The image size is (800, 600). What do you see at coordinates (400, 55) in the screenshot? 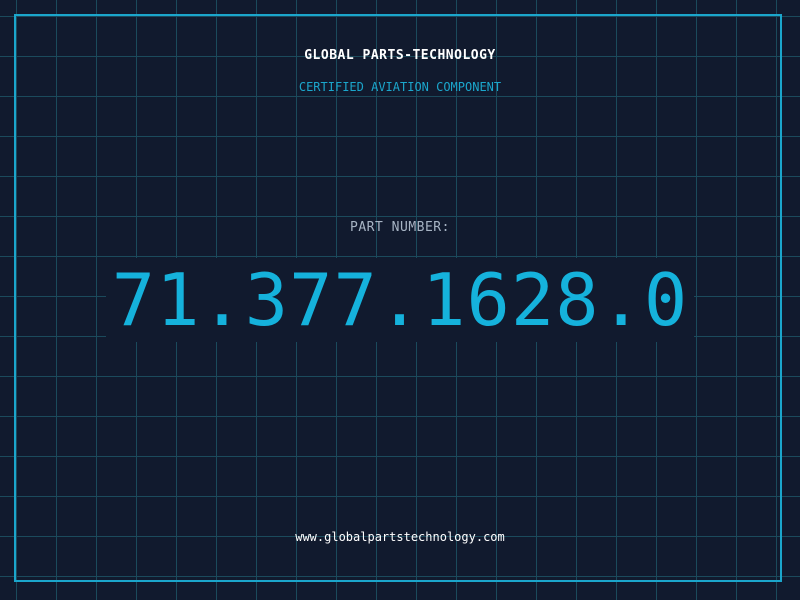
I see `company-name: GLOBAL PARTS-TECHNOLOGY` at bounding box center [400, 55].